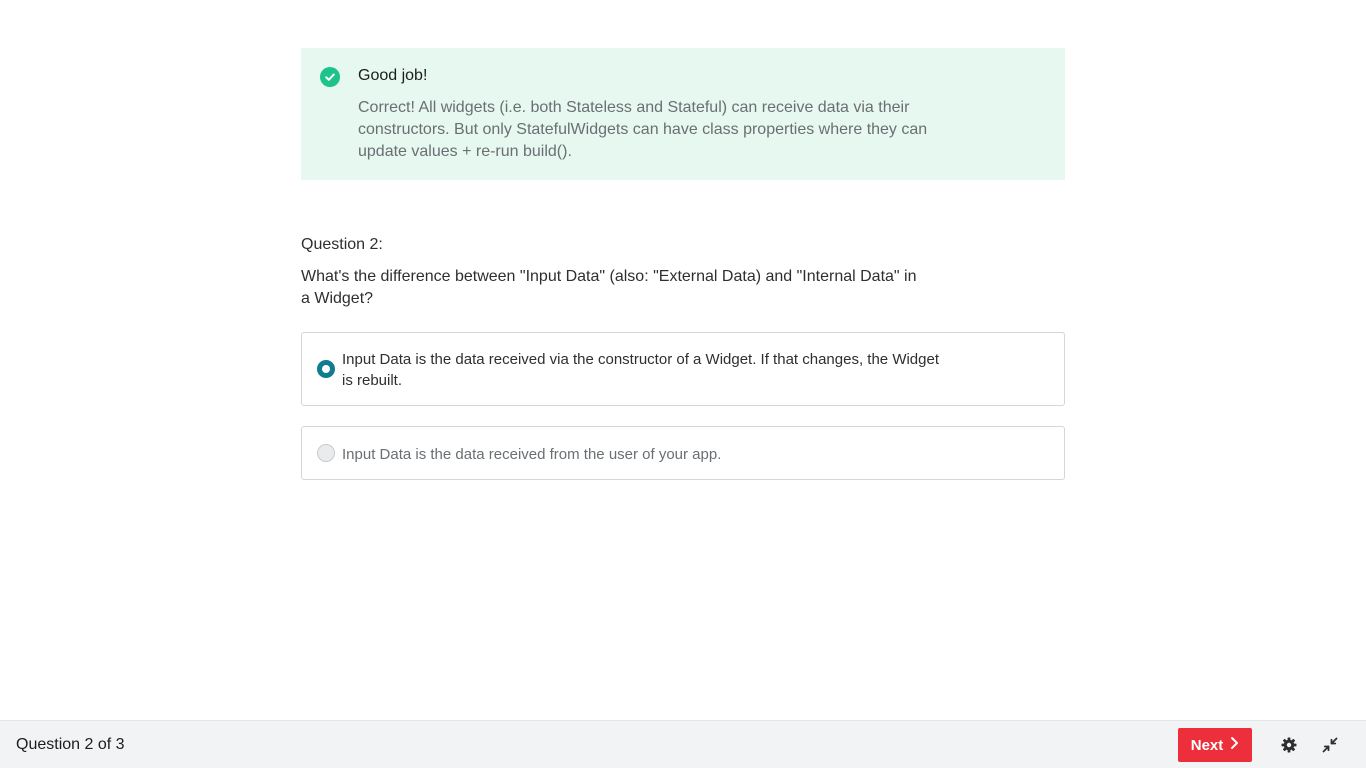 This screenshot has width=1366, height=768. I want to click on collapse-icon, so click(1330, 745).